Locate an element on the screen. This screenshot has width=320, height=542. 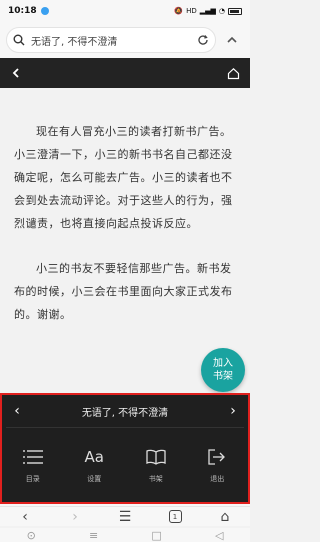
search-text: 无语了, 不得不澄清 is located at coordinates (74, 42).